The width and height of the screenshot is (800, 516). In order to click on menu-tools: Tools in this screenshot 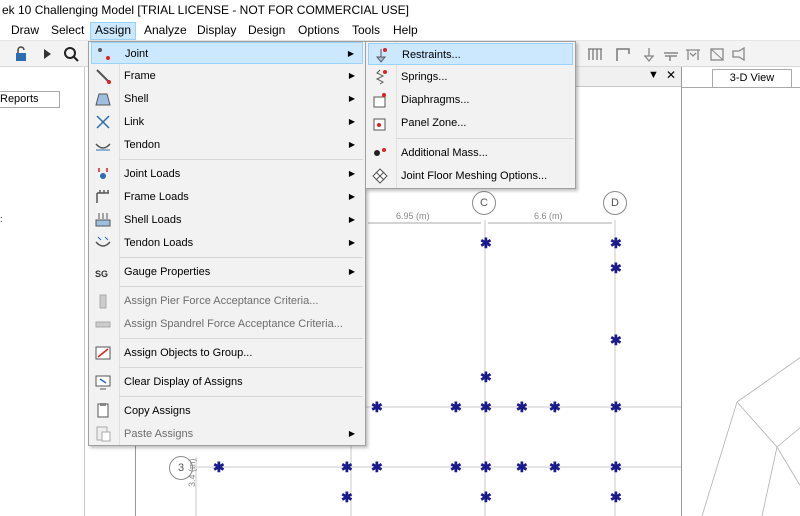, I will do `click(366, 31)`.